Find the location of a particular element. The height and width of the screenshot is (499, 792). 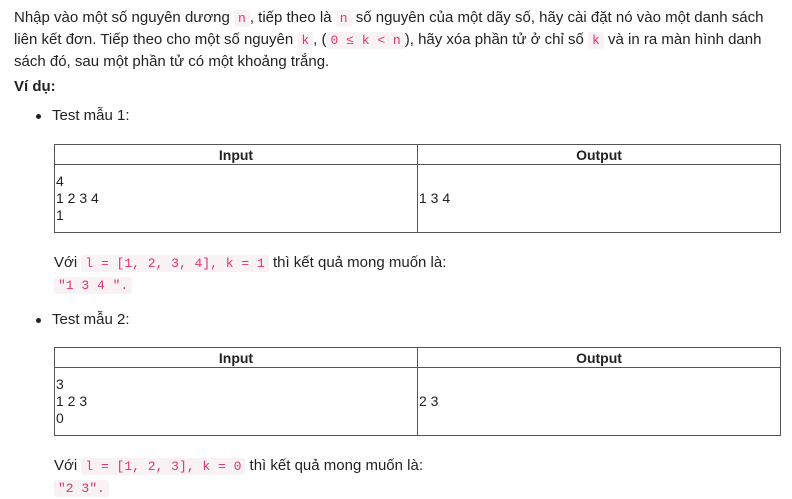

test-title: Test mẫu 1: is located at coordinates (83, 115).